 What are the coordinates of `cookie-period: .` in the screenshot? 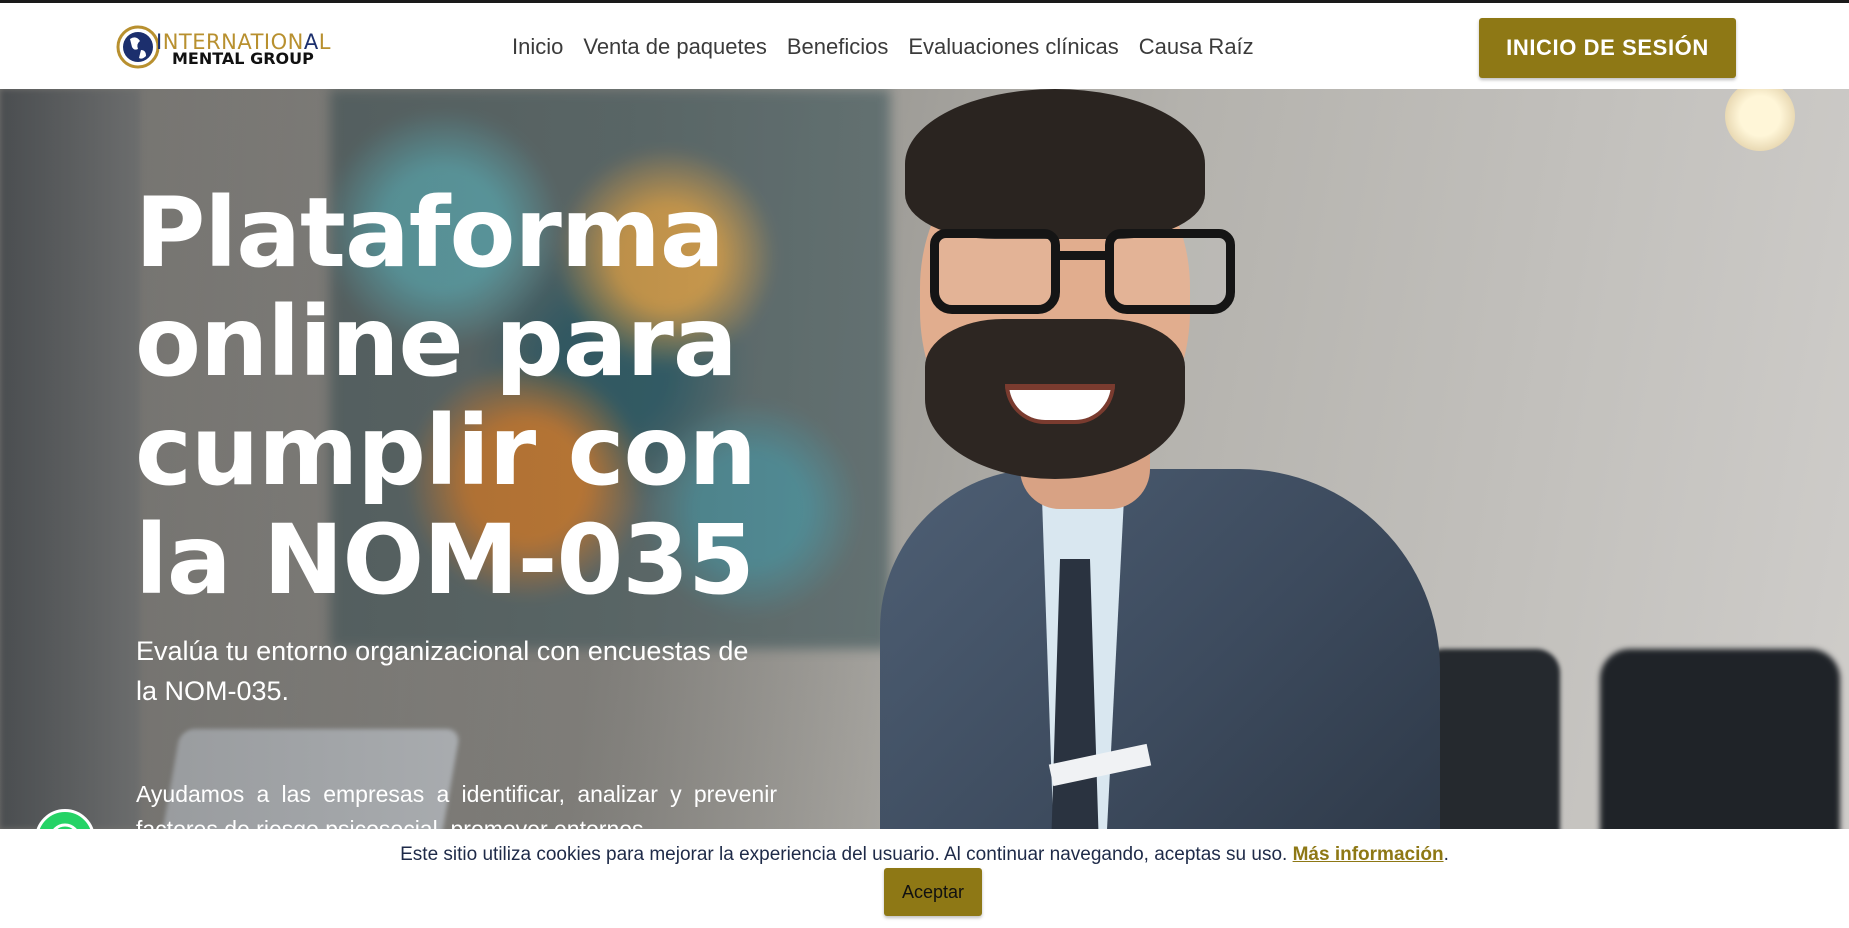 It's located at (1446, 854).